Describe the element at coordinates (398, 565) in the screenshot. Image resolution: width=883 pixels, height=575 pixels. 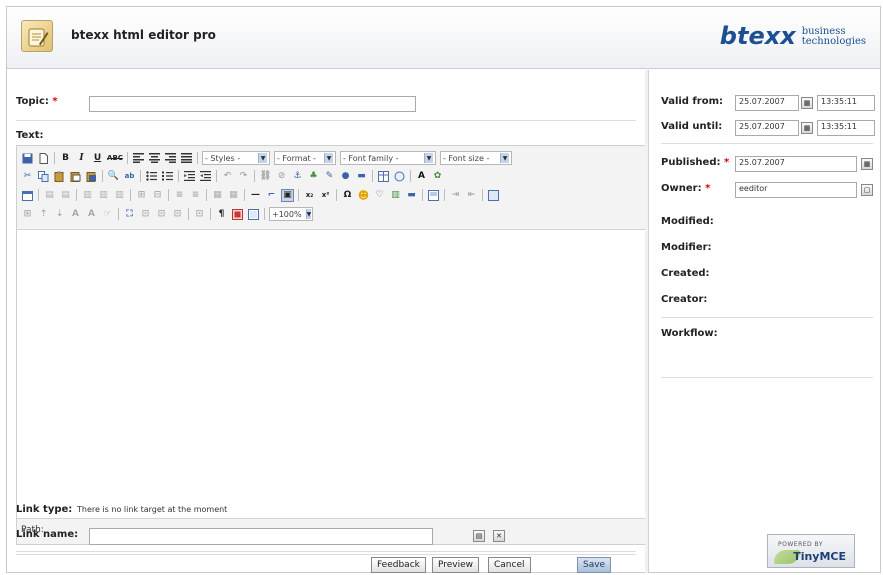
I see `feedback-button: Feedback` at that location.